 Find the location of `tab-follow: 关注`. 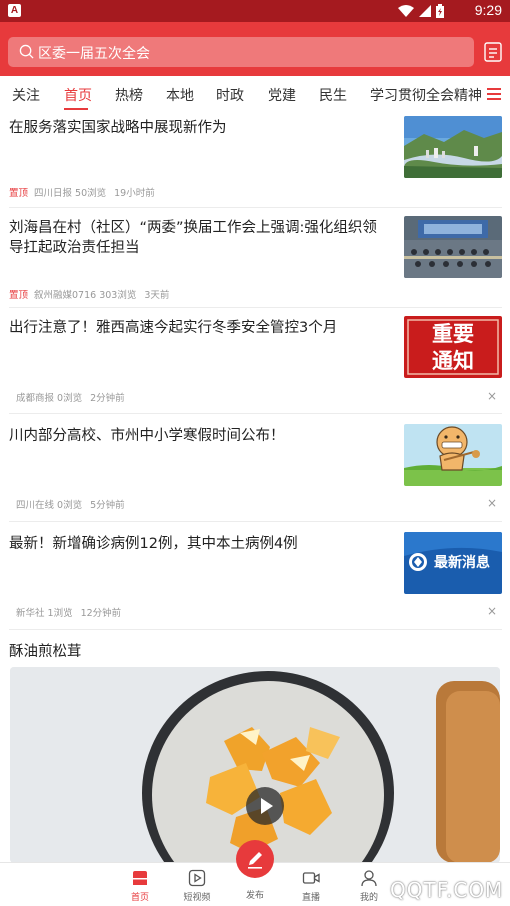

tab-follow: 关注 is located at coordinates (26, 95).